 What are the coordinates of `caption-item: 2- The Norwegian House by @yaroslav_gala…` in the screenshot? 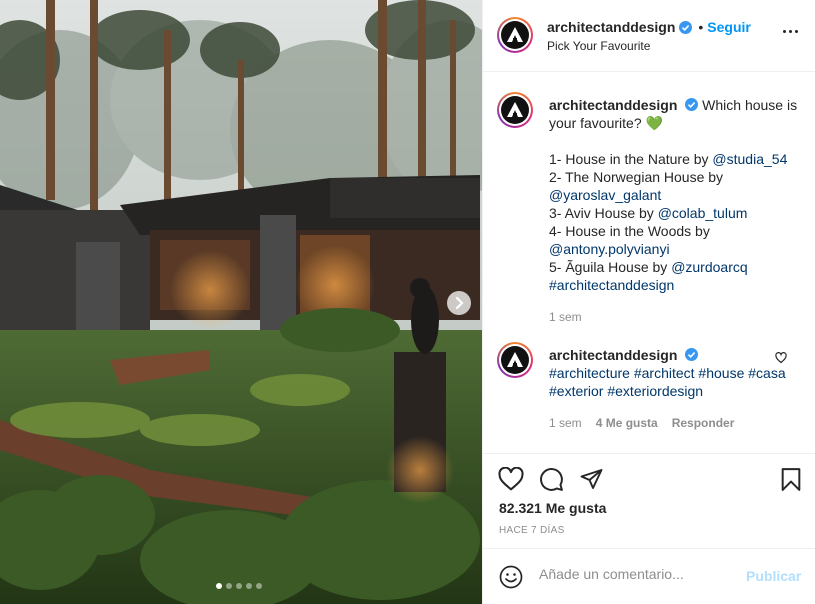 It's located at (674, 186).